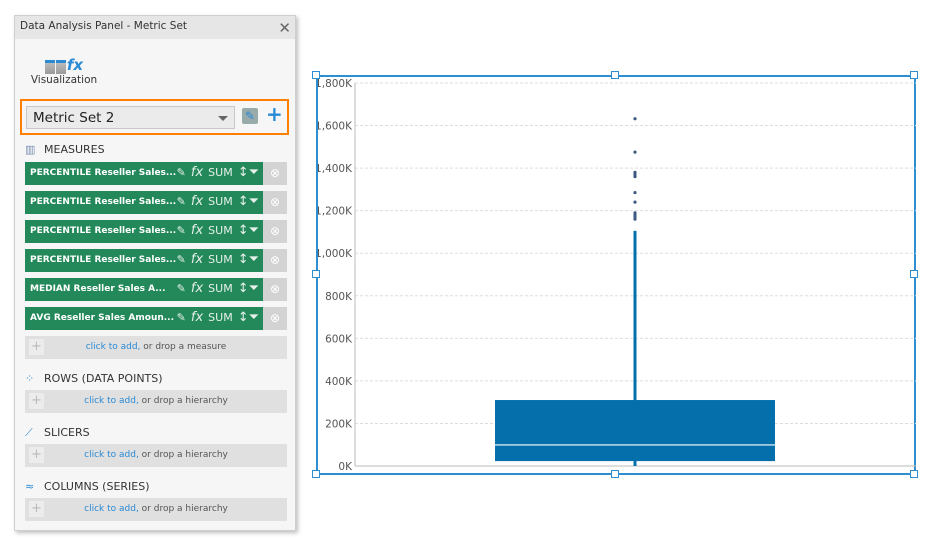  Describe the element at coordinates (345, 467) in the screenshot. I see `y-tick-label: 0K` at that location.